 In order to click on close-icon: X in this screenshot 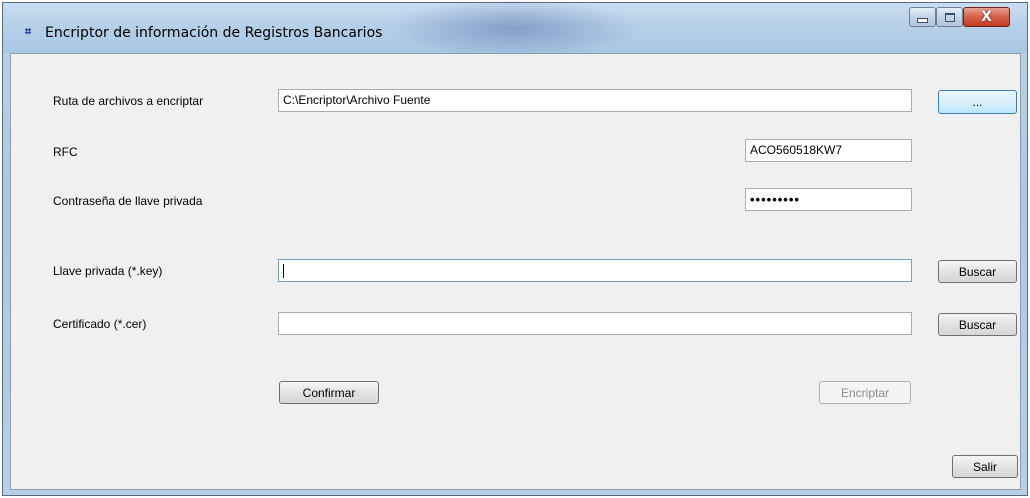, I will do `click(986, 17)`.